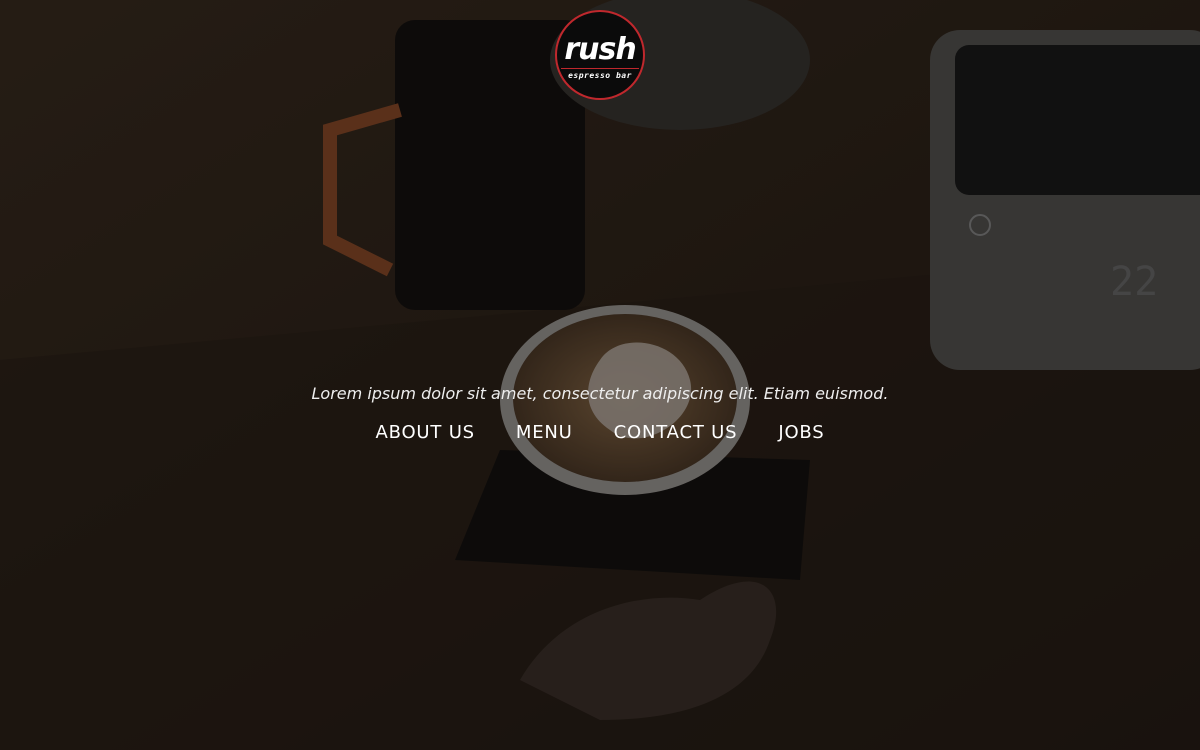 The height and width of the screenshot is (750, 1200). Describe the element at coordinates (600, 432) in the screenshot. I see `main-nav: ABOUT US MENU CONTACT US JOBS` at that location.